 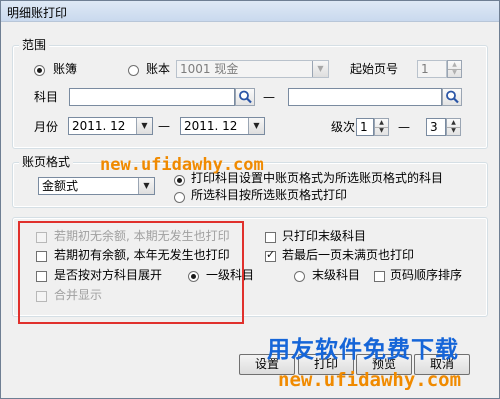 I want to click on month-from-value: 2011. 12, so click(x=99, y=126).